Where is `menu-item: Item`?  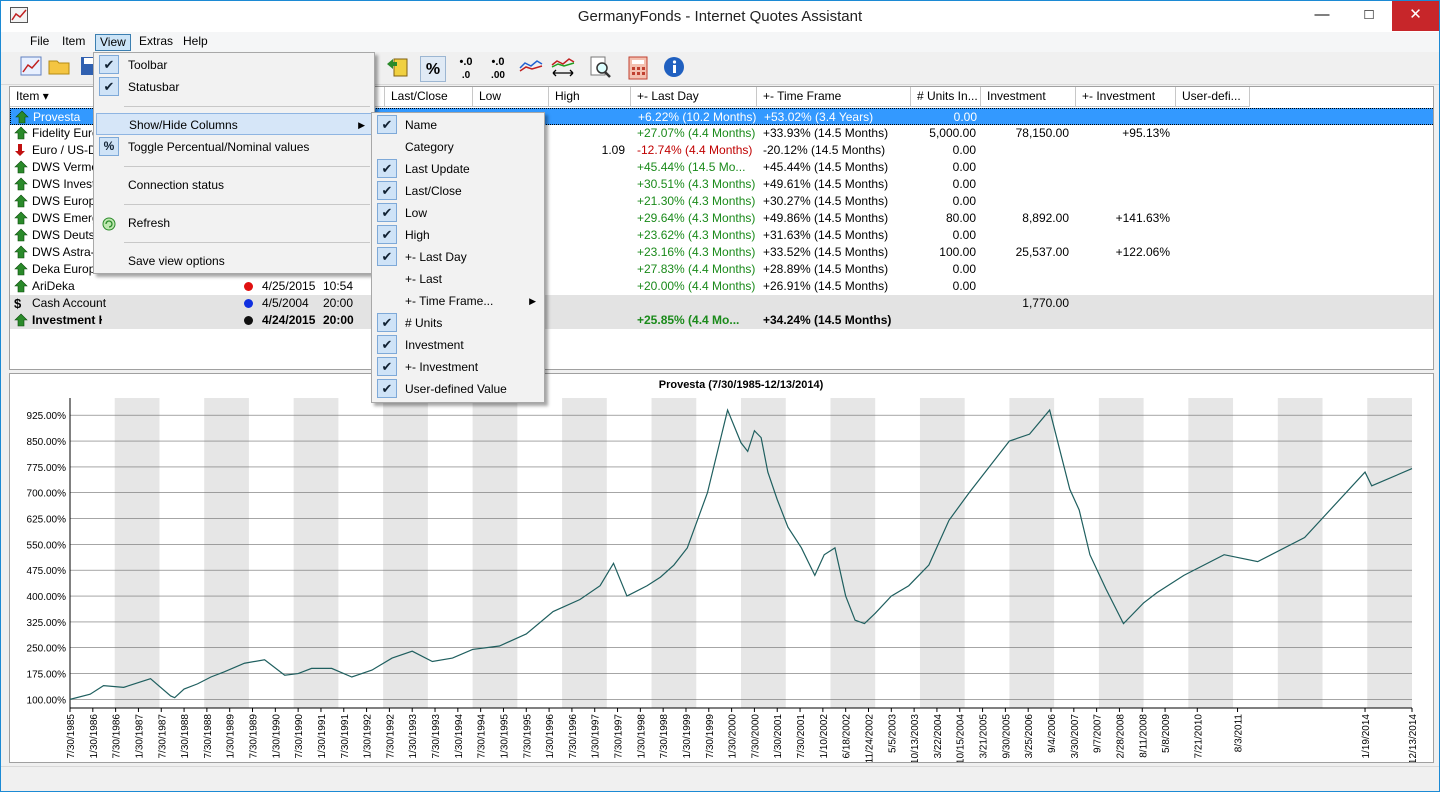
menu-item: Item is located at coordinates (73, 42).